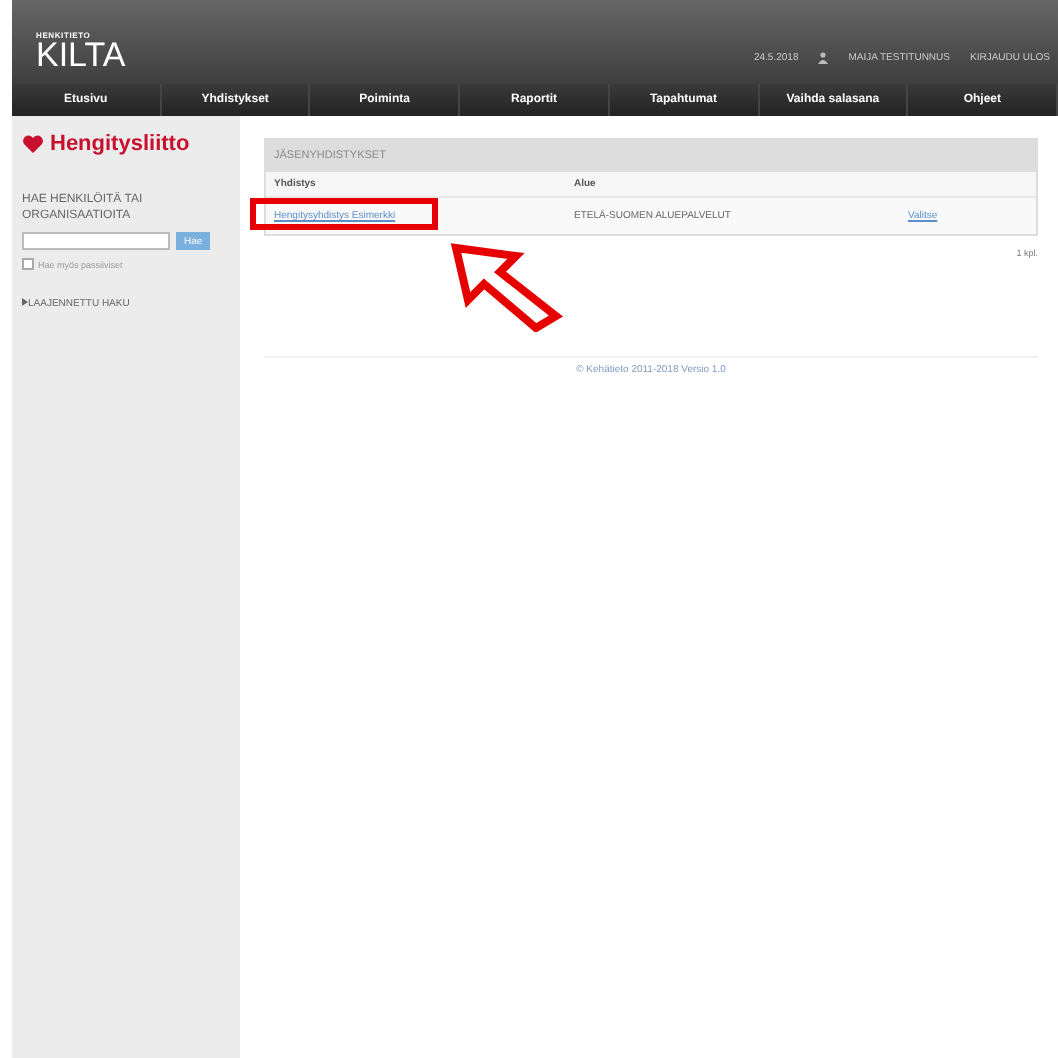 The height and width of the screenshot is (1058, 1058). I want to click on search-field, so click(96, 241).